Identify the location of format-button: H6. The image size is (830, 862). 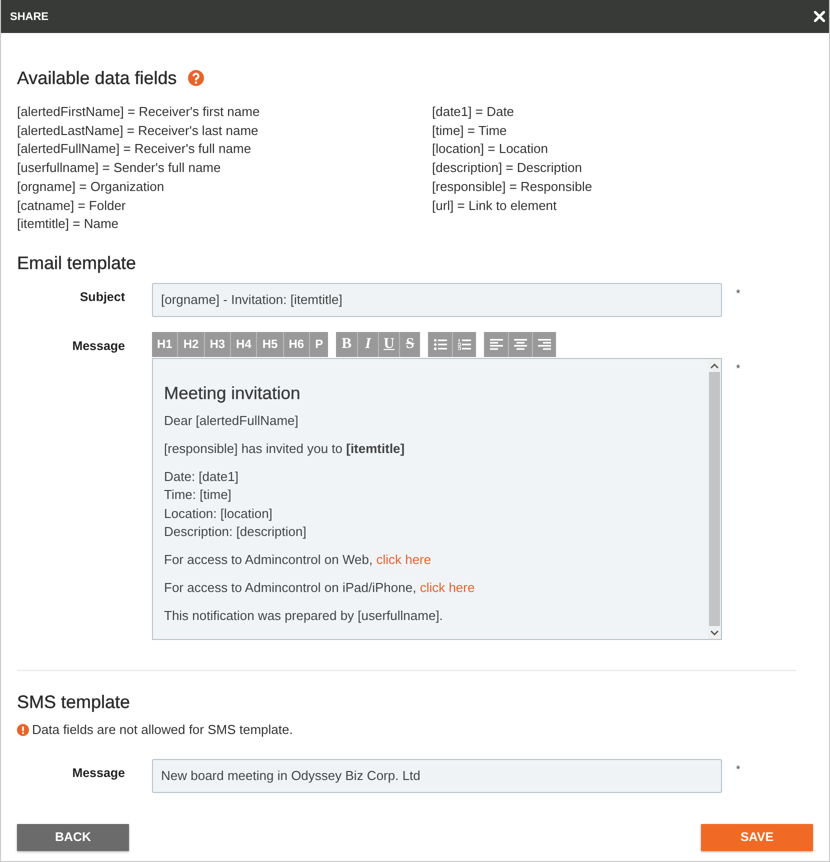
(296, 344).